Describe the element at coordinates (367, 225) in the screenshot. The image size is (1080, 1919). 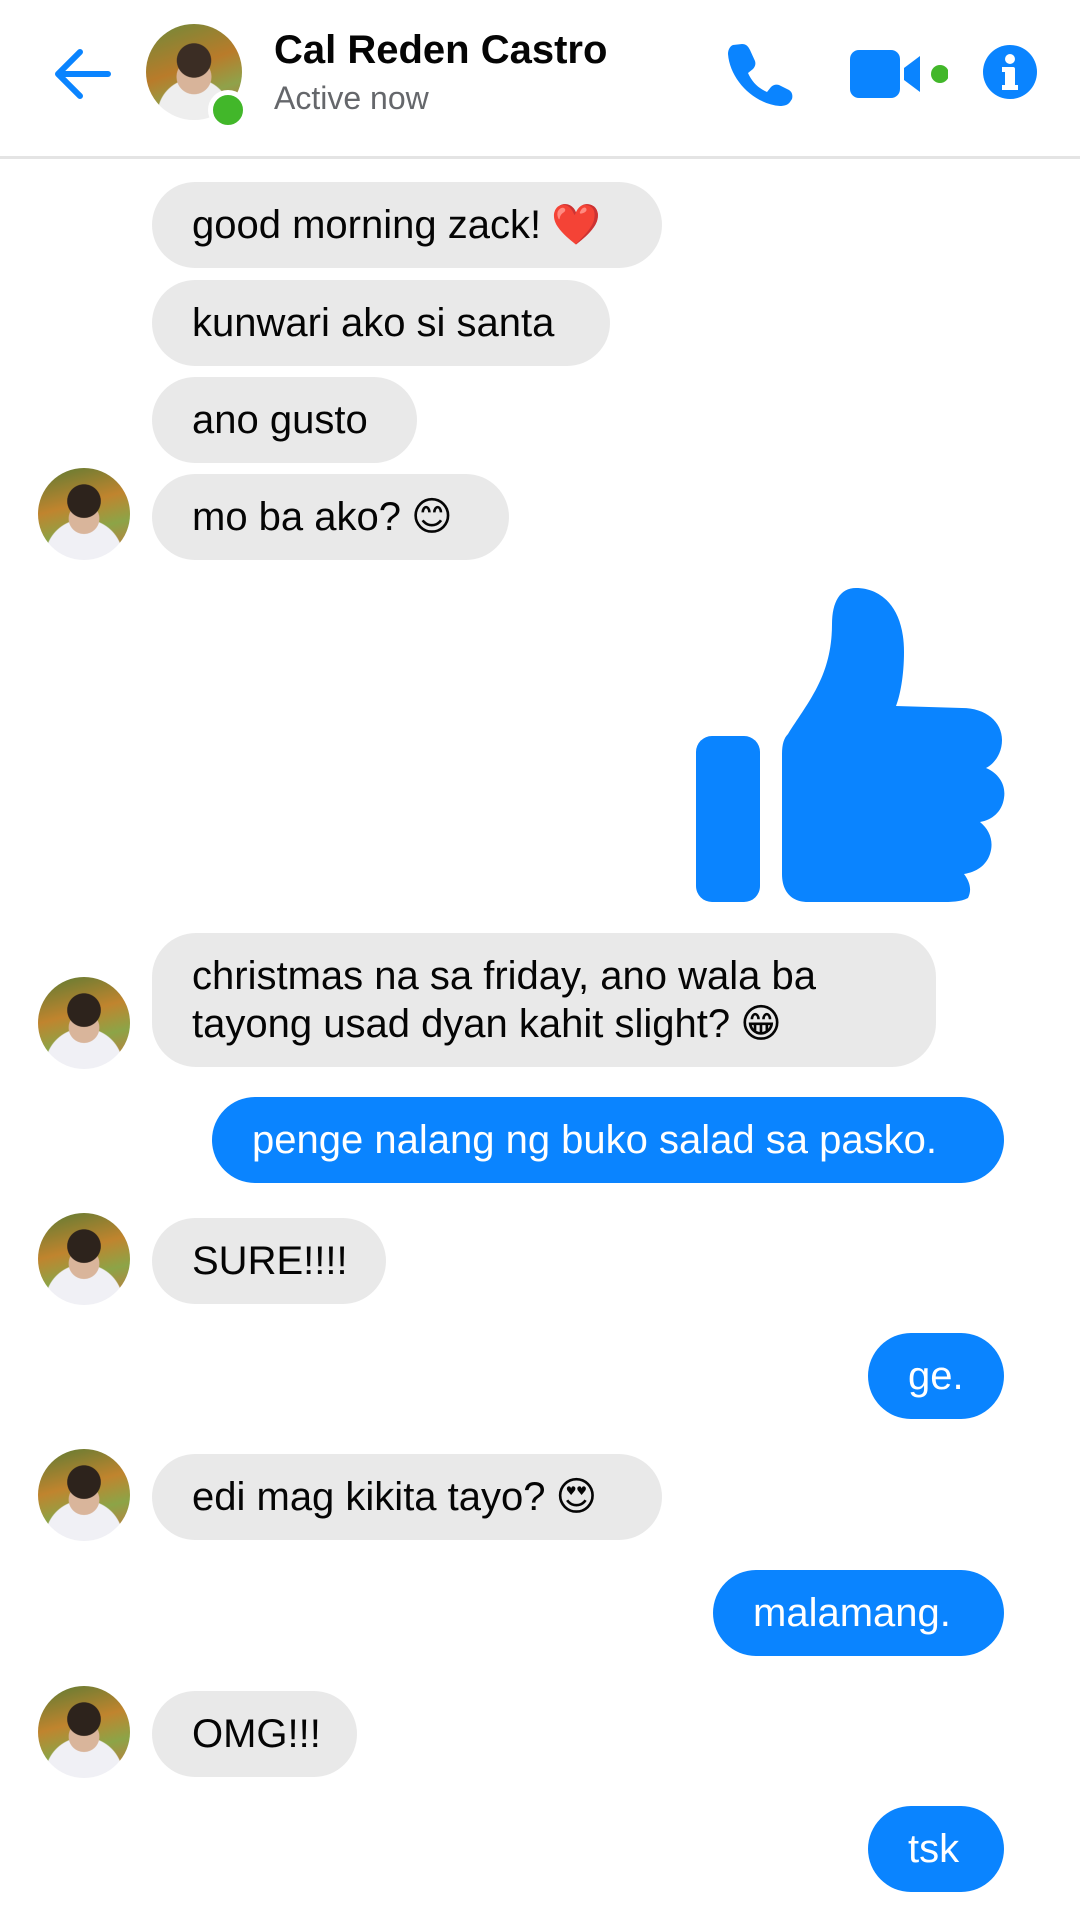
I see `message-text: good morning zack!` at that location.